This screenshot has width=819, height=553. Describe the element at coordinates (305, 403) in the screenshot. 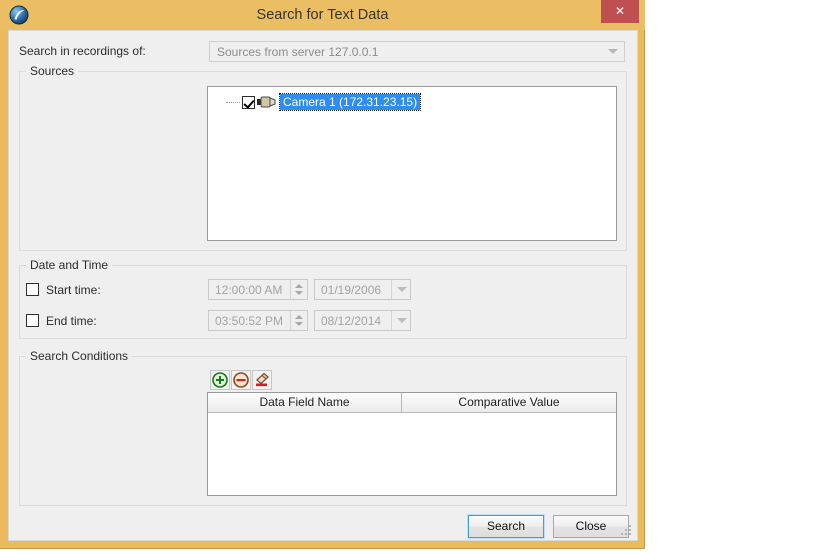

I see `column-header-data-field-name: Data Field Name` at that location.